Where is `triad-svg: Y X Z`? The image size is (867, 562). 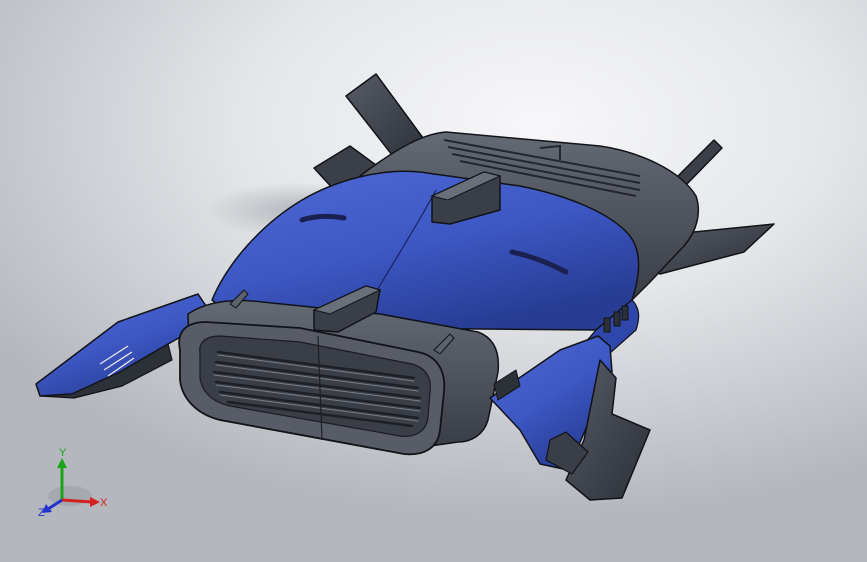 triad-svg: Y X Z is located at coordinates (73, 483).